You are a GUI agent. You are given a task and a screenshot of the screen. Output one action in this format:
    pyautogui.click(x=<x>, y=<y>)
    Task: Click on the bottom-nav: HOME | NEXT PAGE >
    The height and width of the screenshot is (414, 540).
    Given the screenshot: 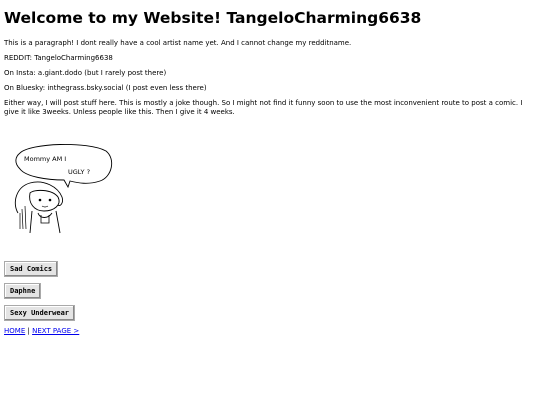 What is the action you would take?
    pyautogui.click(x=270, y=331)
    